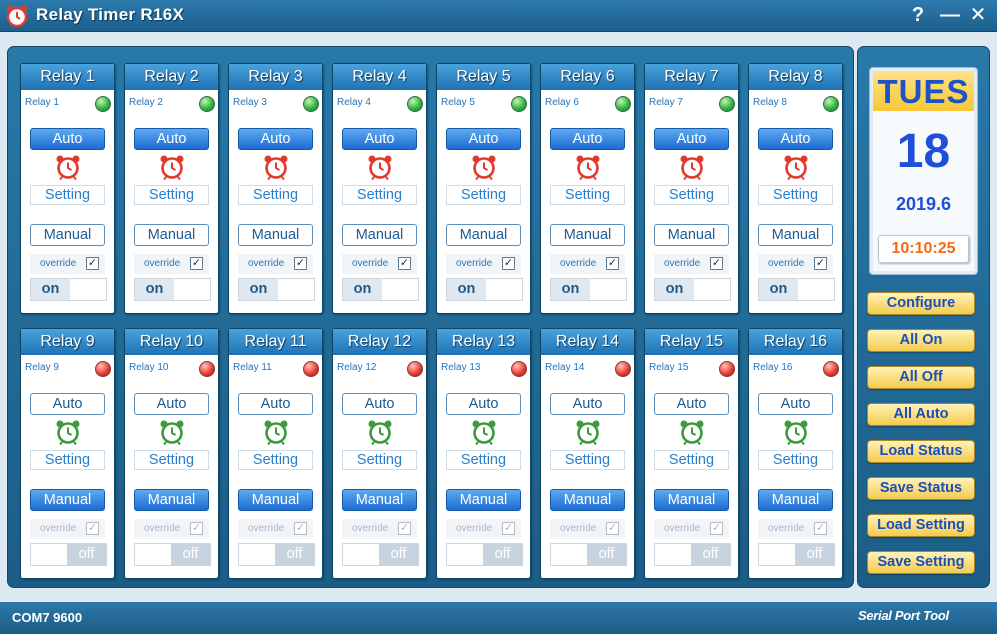  Describe the element at coordinates (796, 167) in the screenshot. I see `alarm-clock-icon` at that location.